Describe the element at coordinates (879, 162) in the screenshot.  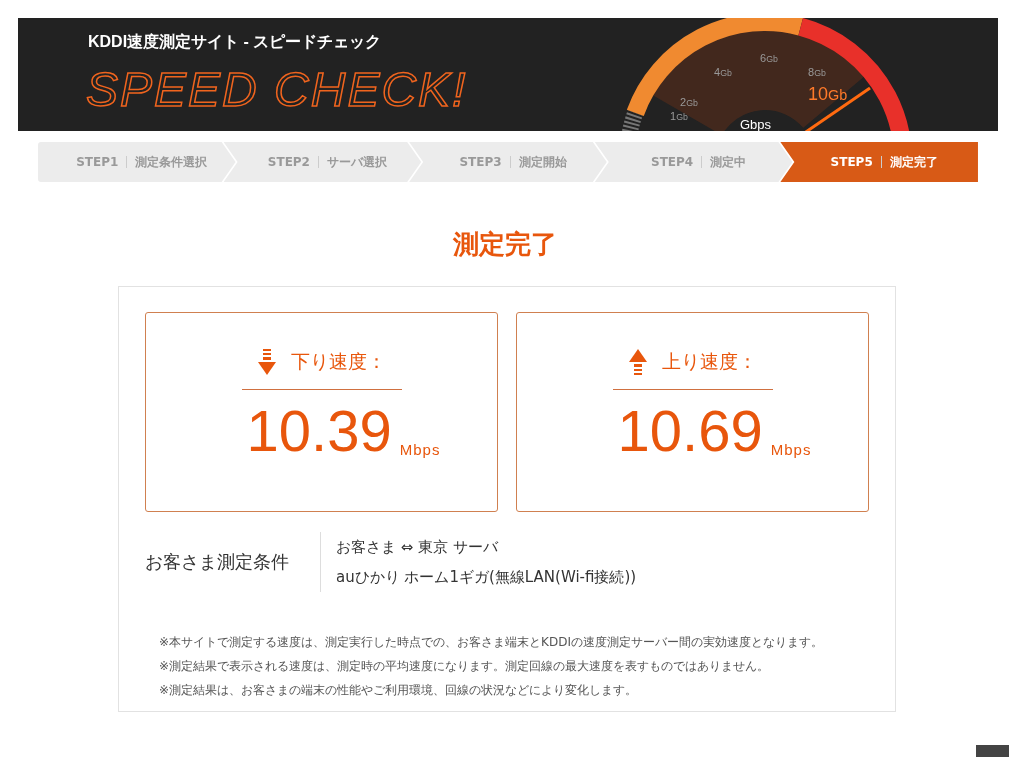
I see `step-indicator: STEP5 測定完了` at that location.